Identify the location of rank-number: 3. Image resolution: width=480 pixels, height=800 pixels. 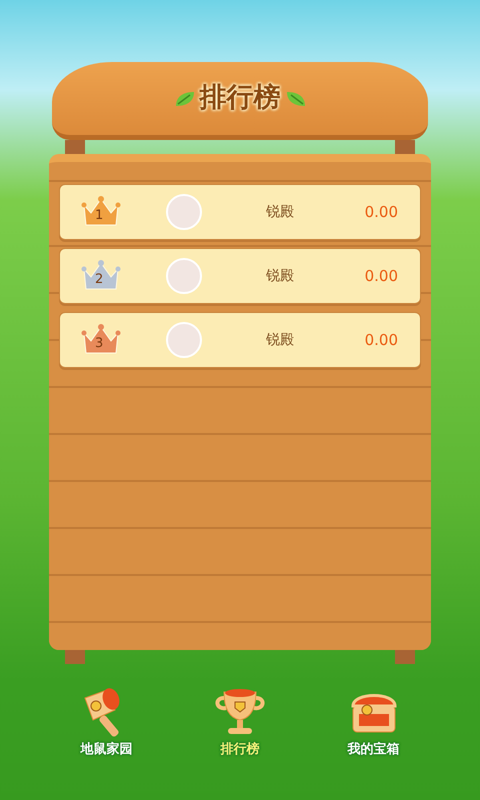
(99, 344).